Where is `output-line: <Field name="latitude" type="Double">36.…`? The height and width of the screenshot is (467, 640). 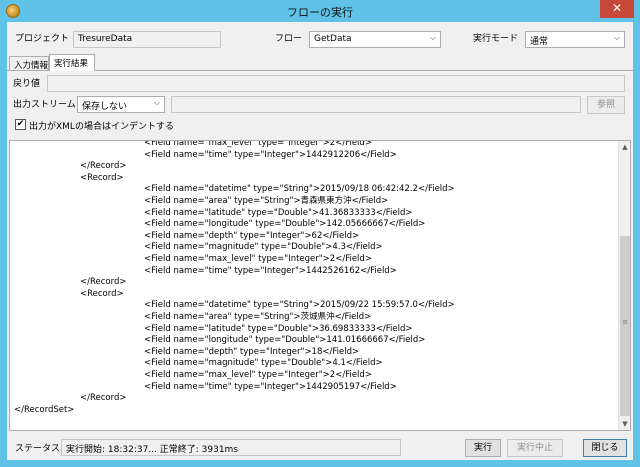 output-line: <Field name="latitude" type="Double">36.… is located at coordinates (278, 328).